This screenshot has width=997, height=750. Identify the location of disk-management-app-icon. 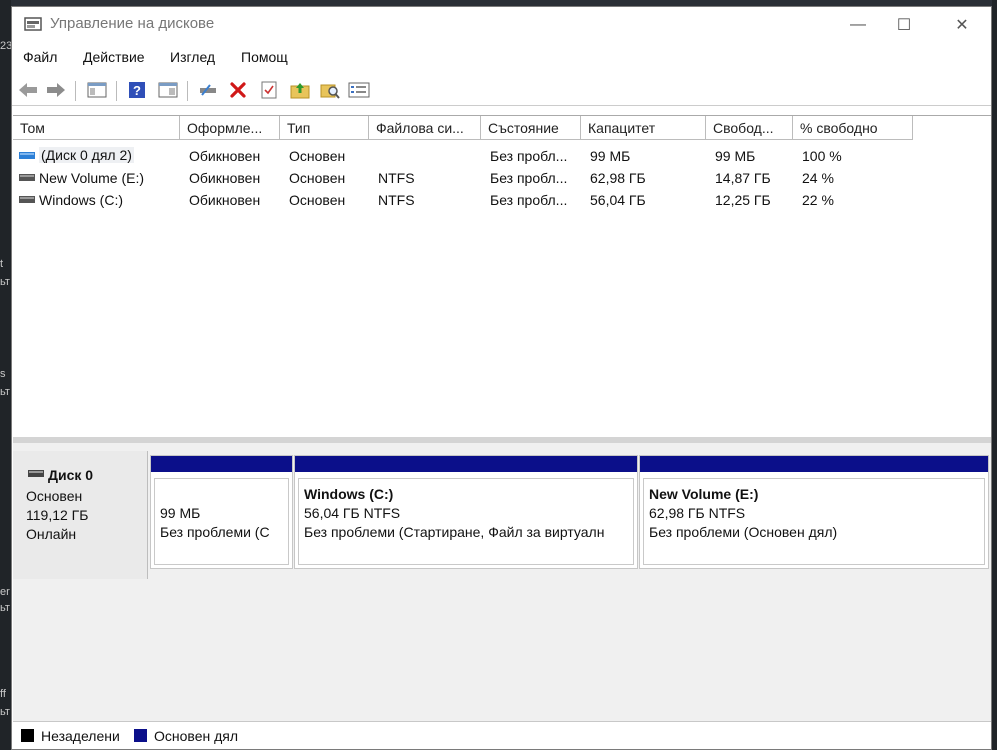
(33, 24).